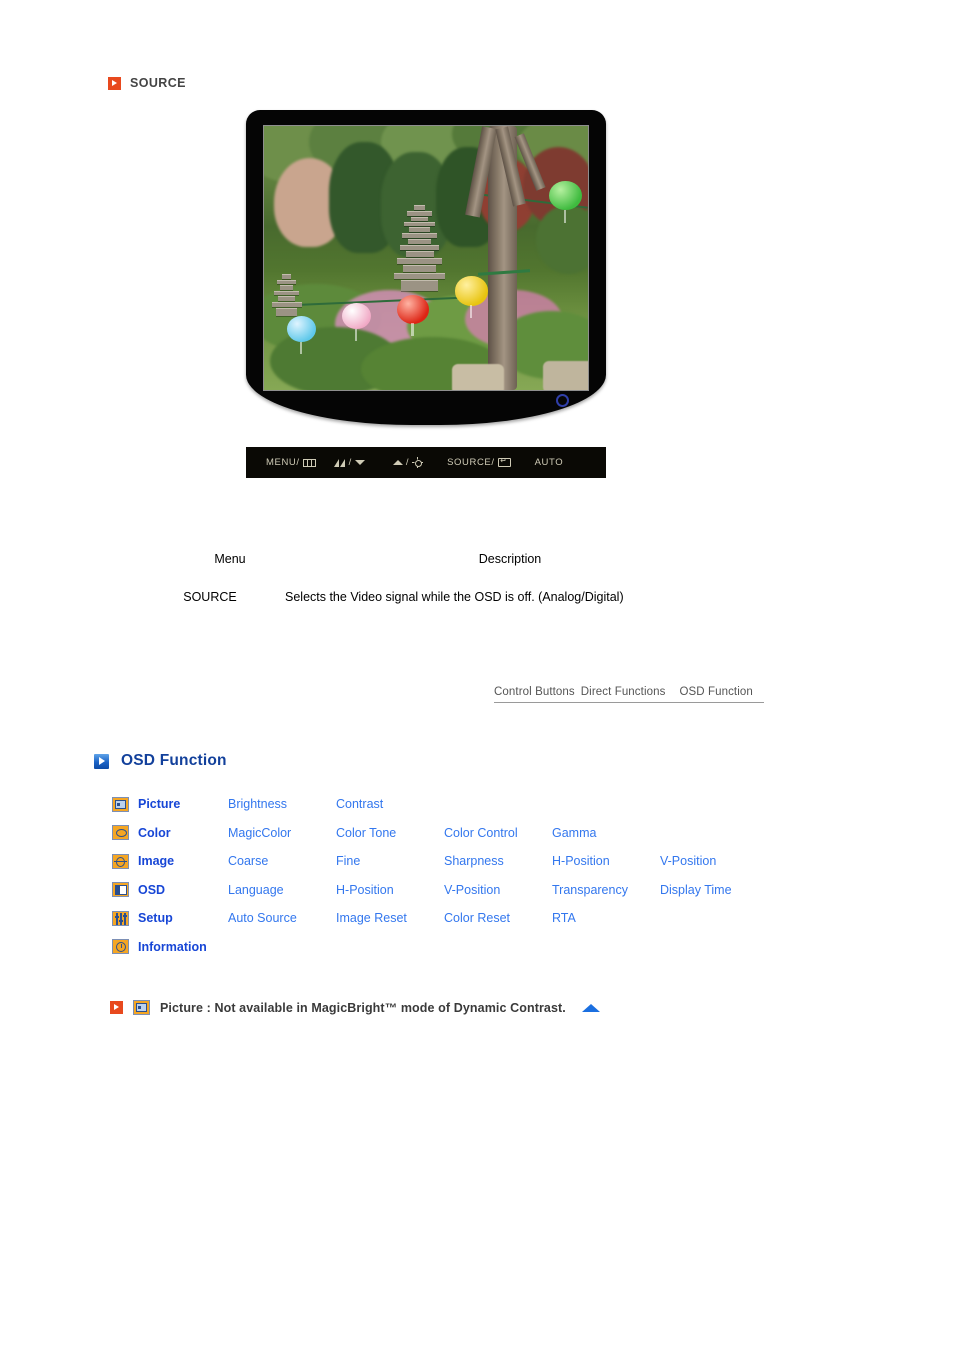 The image size is (954, 1351). I want to click on osd-menu-item: RTA, so click(606, 918).